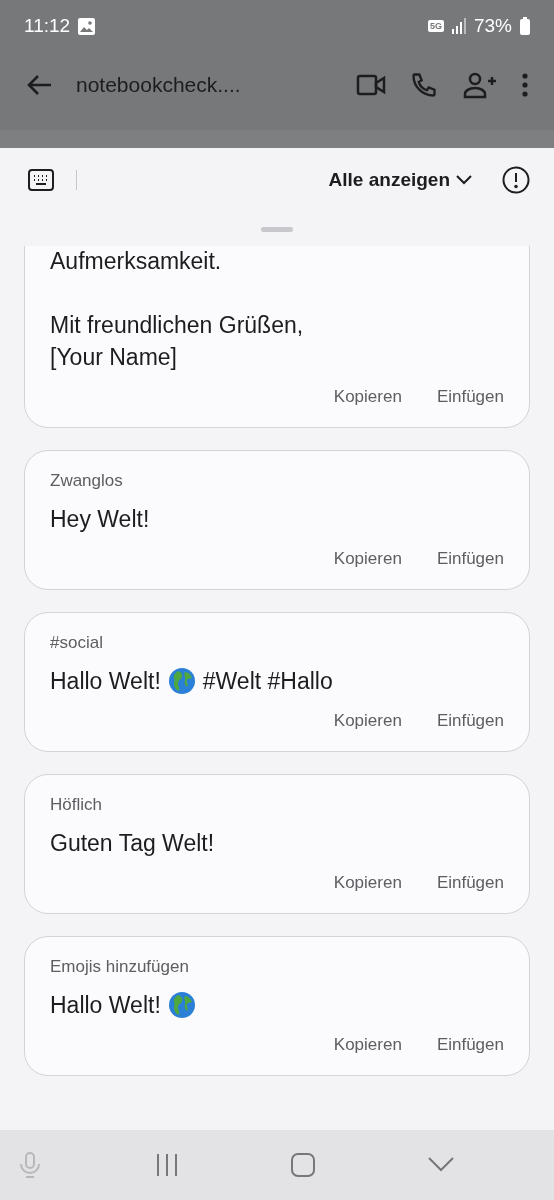 The height and width of the screenshot is (1200, 554). Describe the element at coordinates (400, 180) in the screenshot. I see `filter-dropdown: Alle anzeigen` at that location.